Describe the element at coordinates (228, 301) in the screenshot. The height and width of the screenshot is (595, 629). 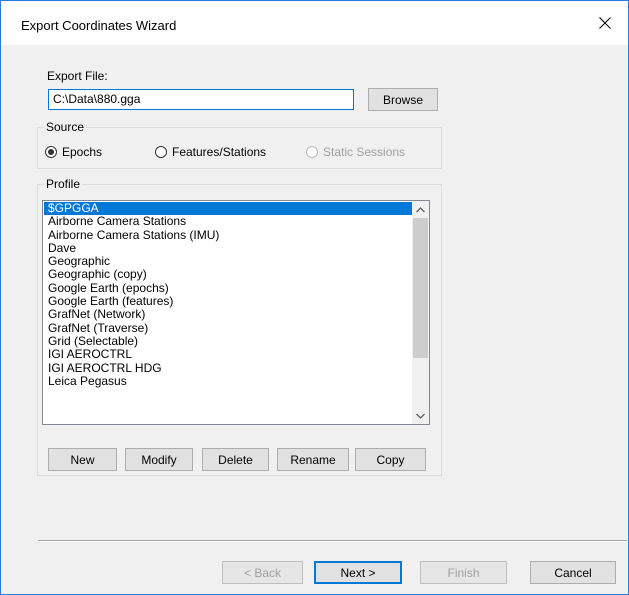
I see `list-item: Google Earth (features)` at that location.